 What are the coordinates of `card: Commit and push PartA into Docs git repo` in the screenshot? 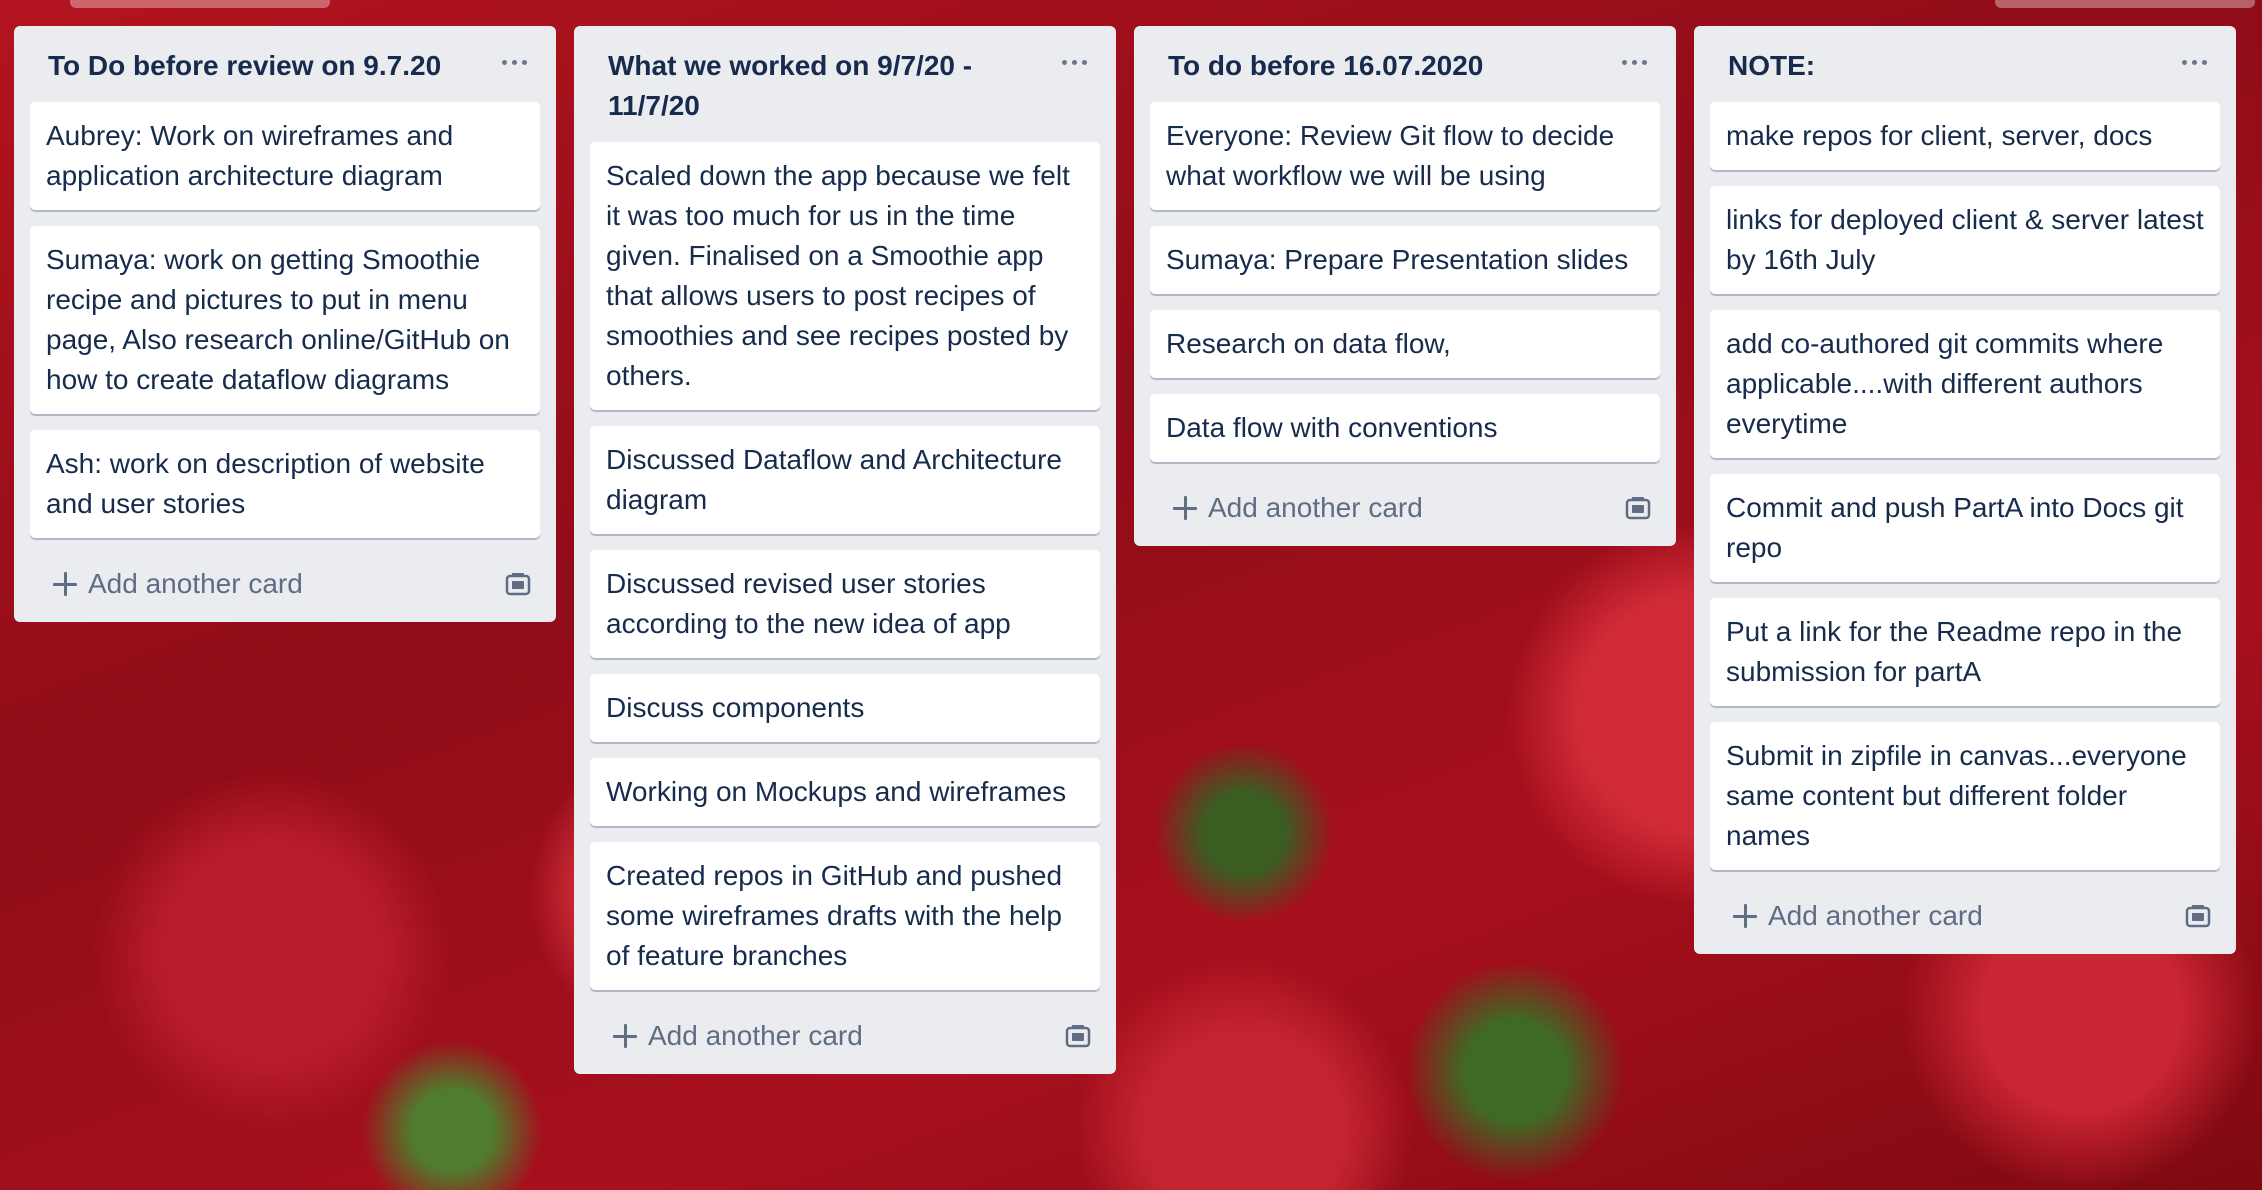 It's located at (1965, 528).